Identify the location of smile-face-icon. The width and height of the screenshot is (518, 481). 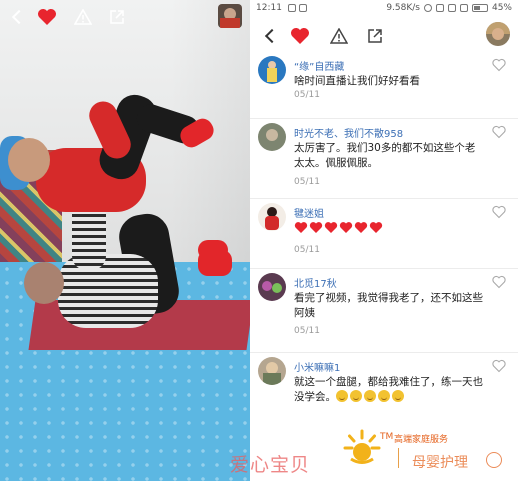
(494, 460).